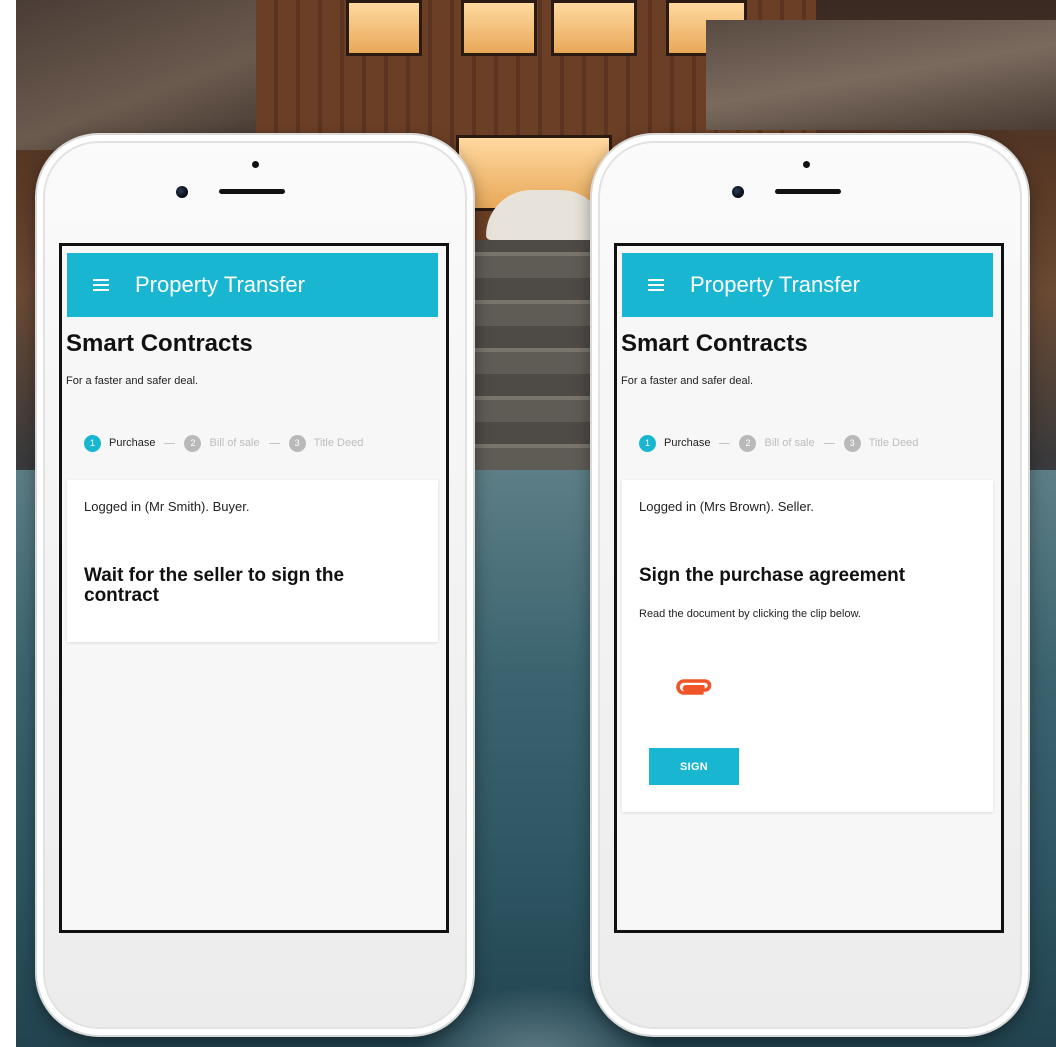 The height and width of the screenshot is (1047, 1056). I want to click on logged-in-text: Logged in (Mrs Brown). Seller., so click(726, 506).